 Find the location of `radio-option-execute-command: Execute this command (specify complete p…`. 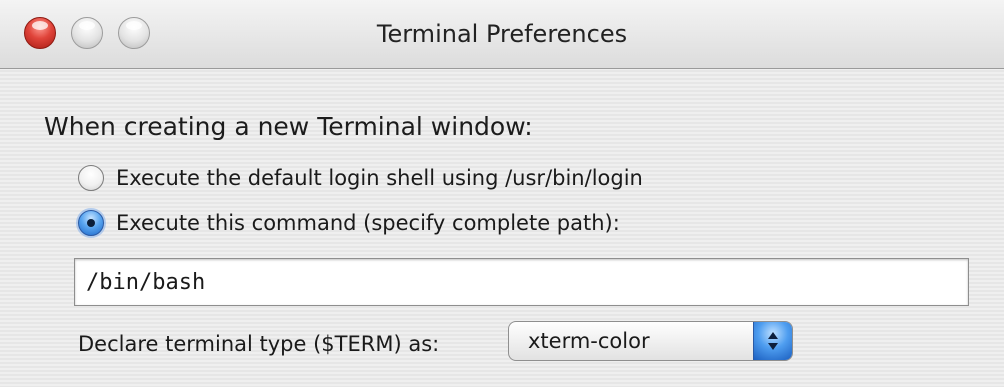

radio-option-execute-command: Execute this command (specify complete p… is located at coordinates (349, 223).